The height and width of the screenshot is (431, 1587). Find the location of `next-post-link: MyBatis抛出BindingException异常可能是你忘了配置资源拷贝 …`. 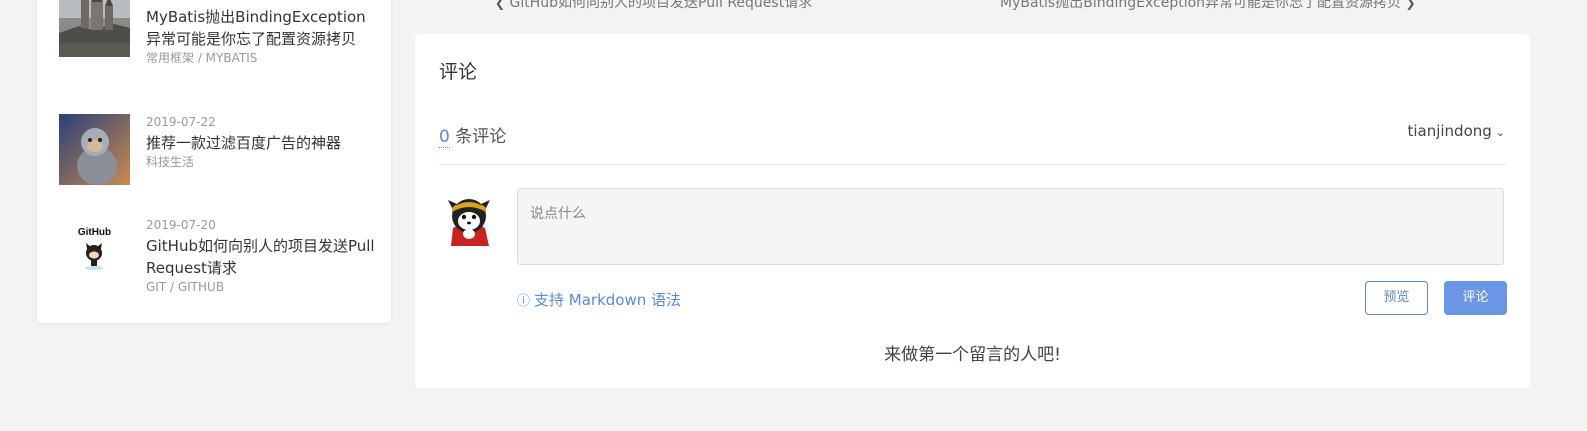

next-post-link: MyBatis抛出BindingException异常可能是你忘了配置资源拷贝 … is located at coordinates (1208, 6).